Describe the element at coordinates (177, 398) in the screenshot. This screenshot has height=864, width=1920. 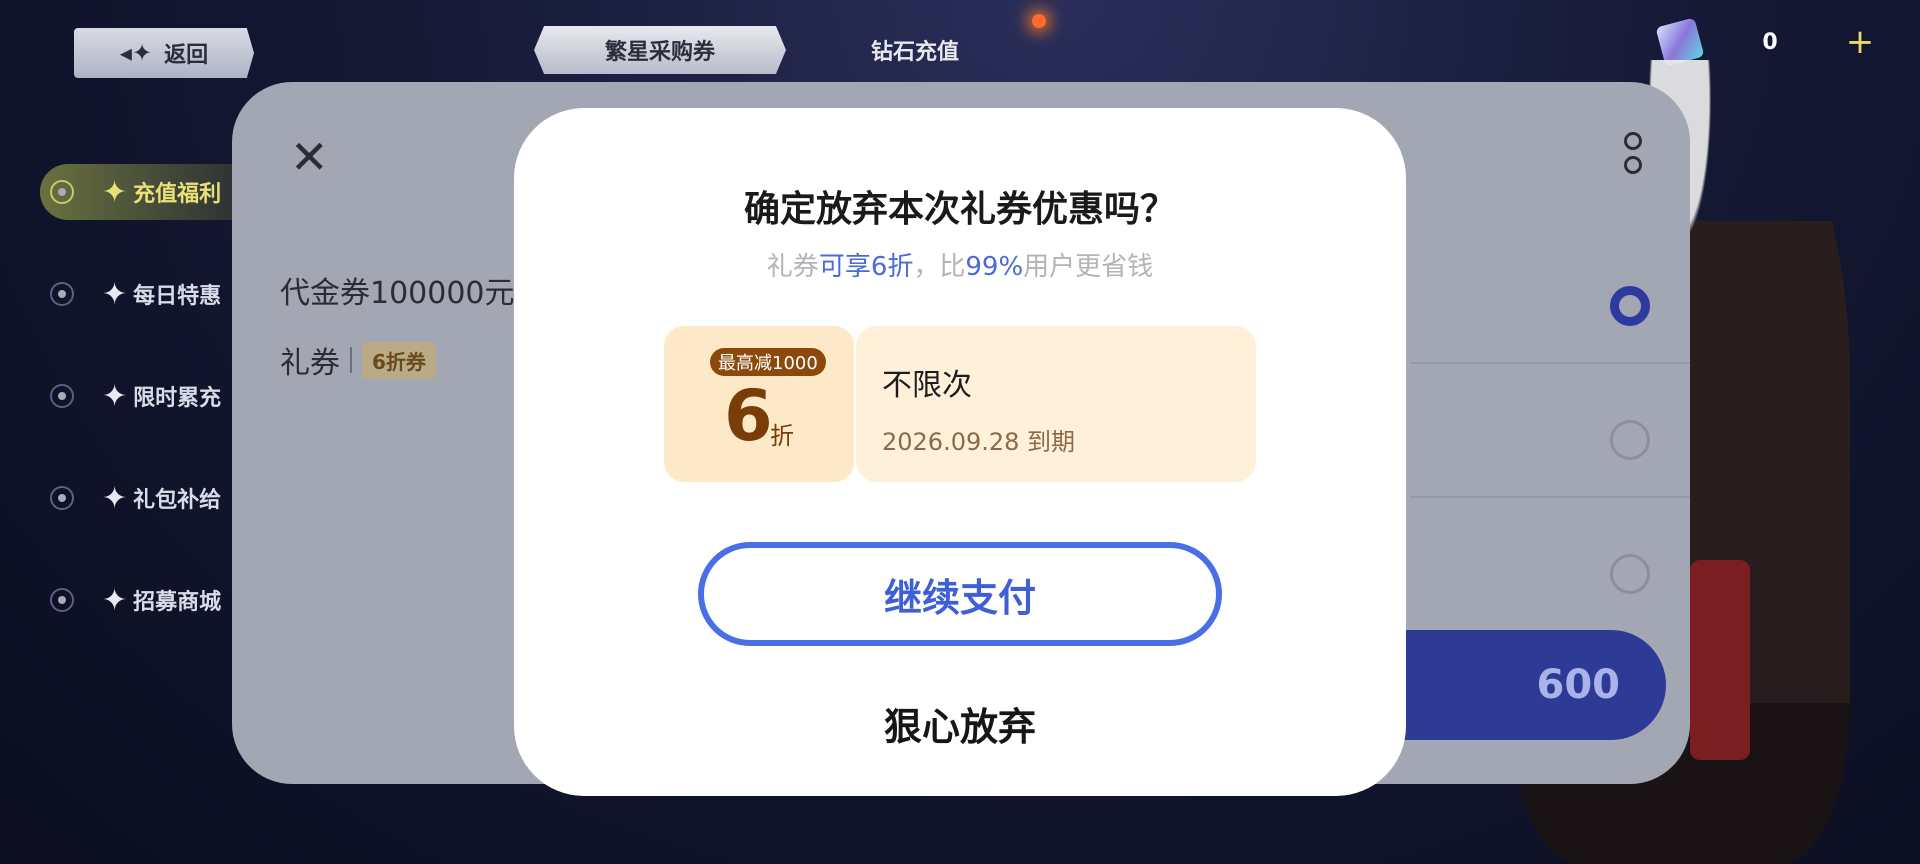
I see `sidebar-item-label: 限时累充` at that location.